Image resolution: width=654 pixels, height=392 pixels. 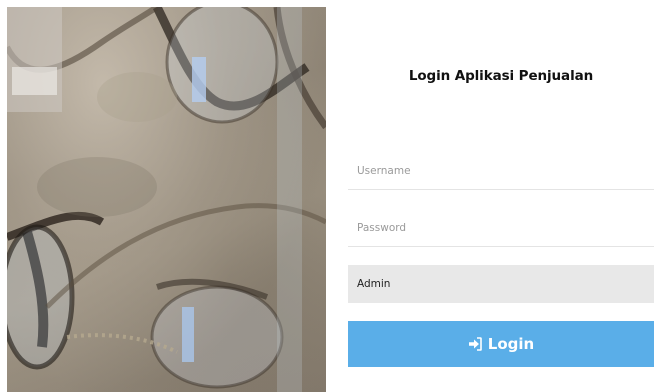 What do you see at coordinates (501, 228) in the screenshot?
I see `password-input` at bounding box center [501, 228].